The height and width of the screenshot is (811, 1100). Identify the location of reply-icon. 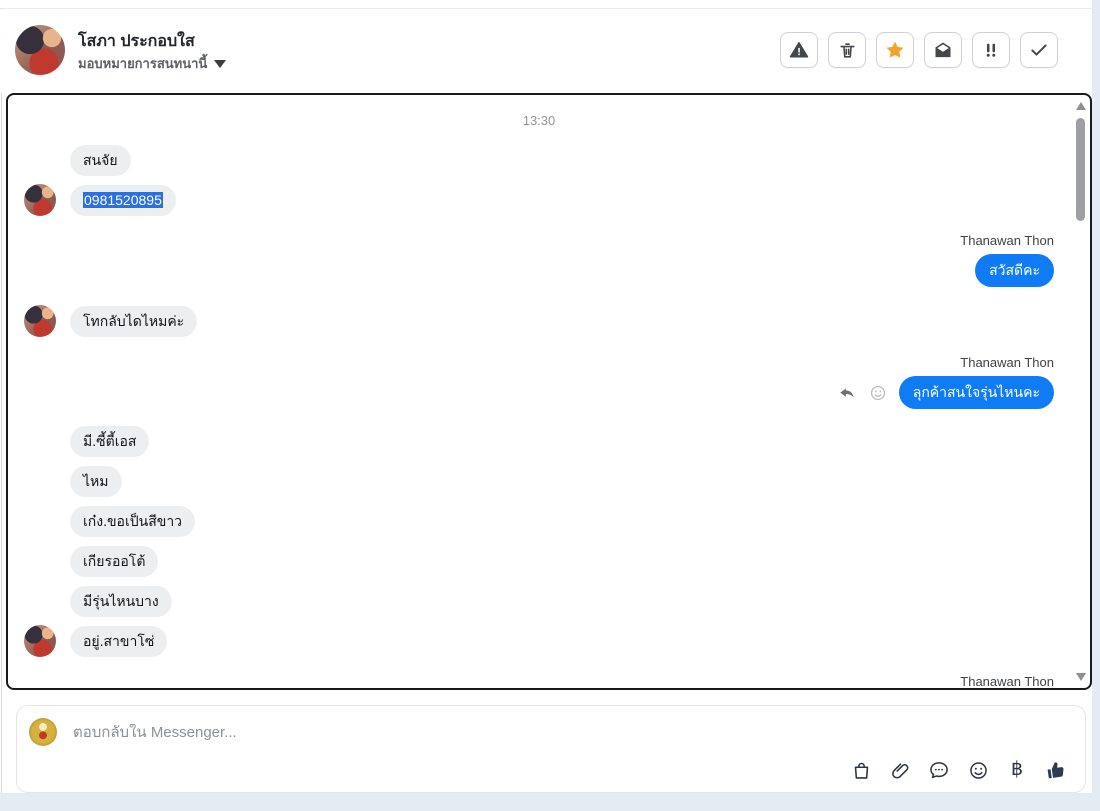
(847, 393).